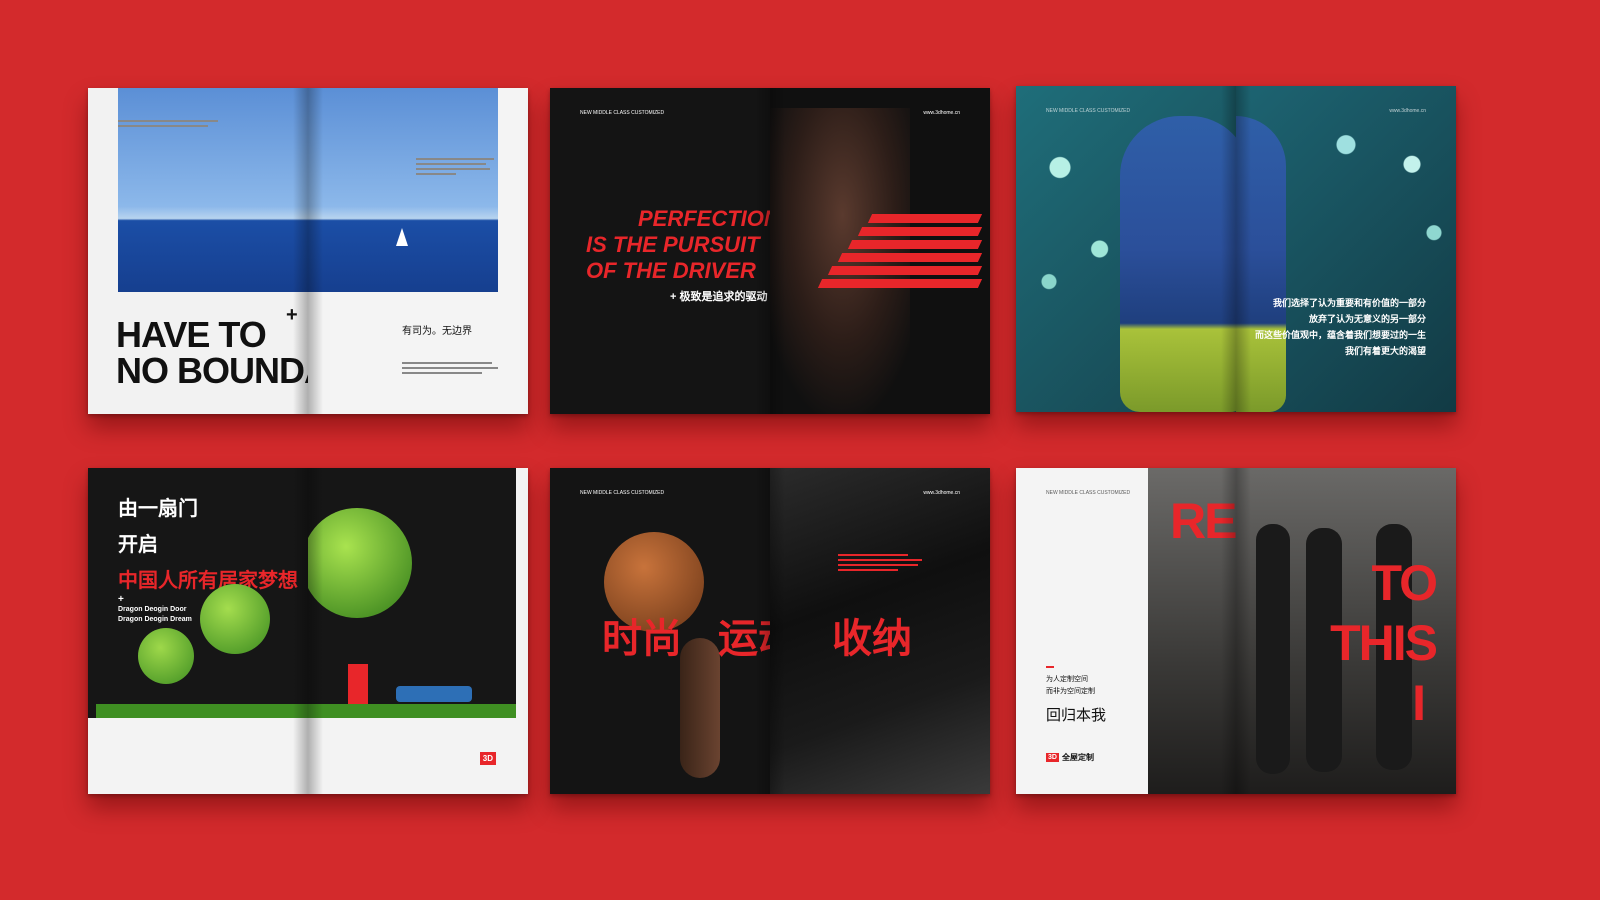 Image resolution: width=1600 pixels, height=900 pixels. What do you see at coordinates (673, 244) in the screenshot?
I see `headline-line2: IS THE PURSUIT` at bounding box center [673, 244].